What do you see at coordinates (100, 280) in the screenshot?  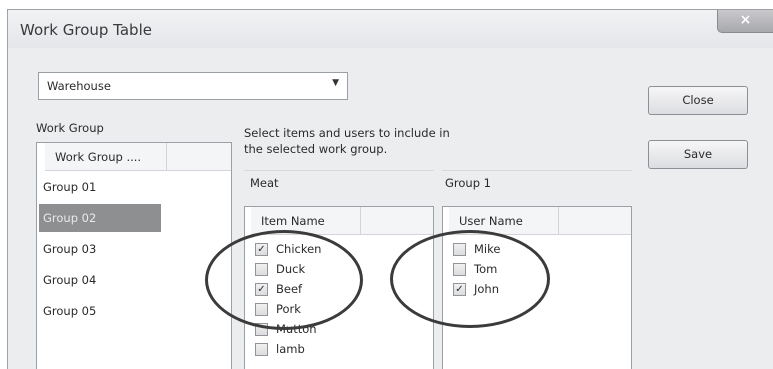 I see `work-group-item: Group 04` at bounding box center [100, 280].